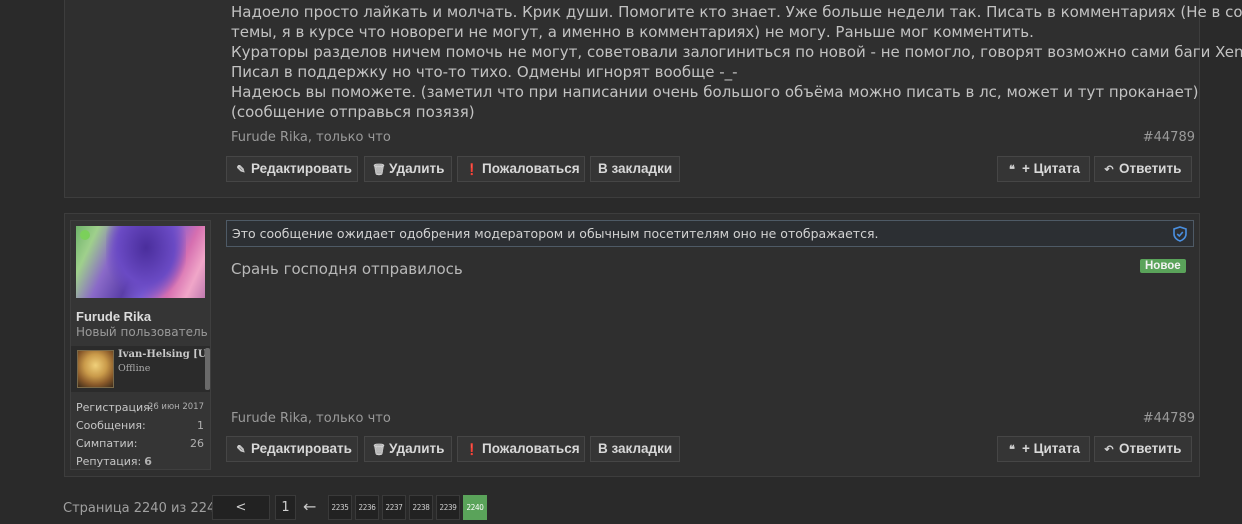 This screenshot has height=524, width=1242. Describe the element at coordinates (1163, 266) in the screenshot. I see `new-badge: Новое` at that location.